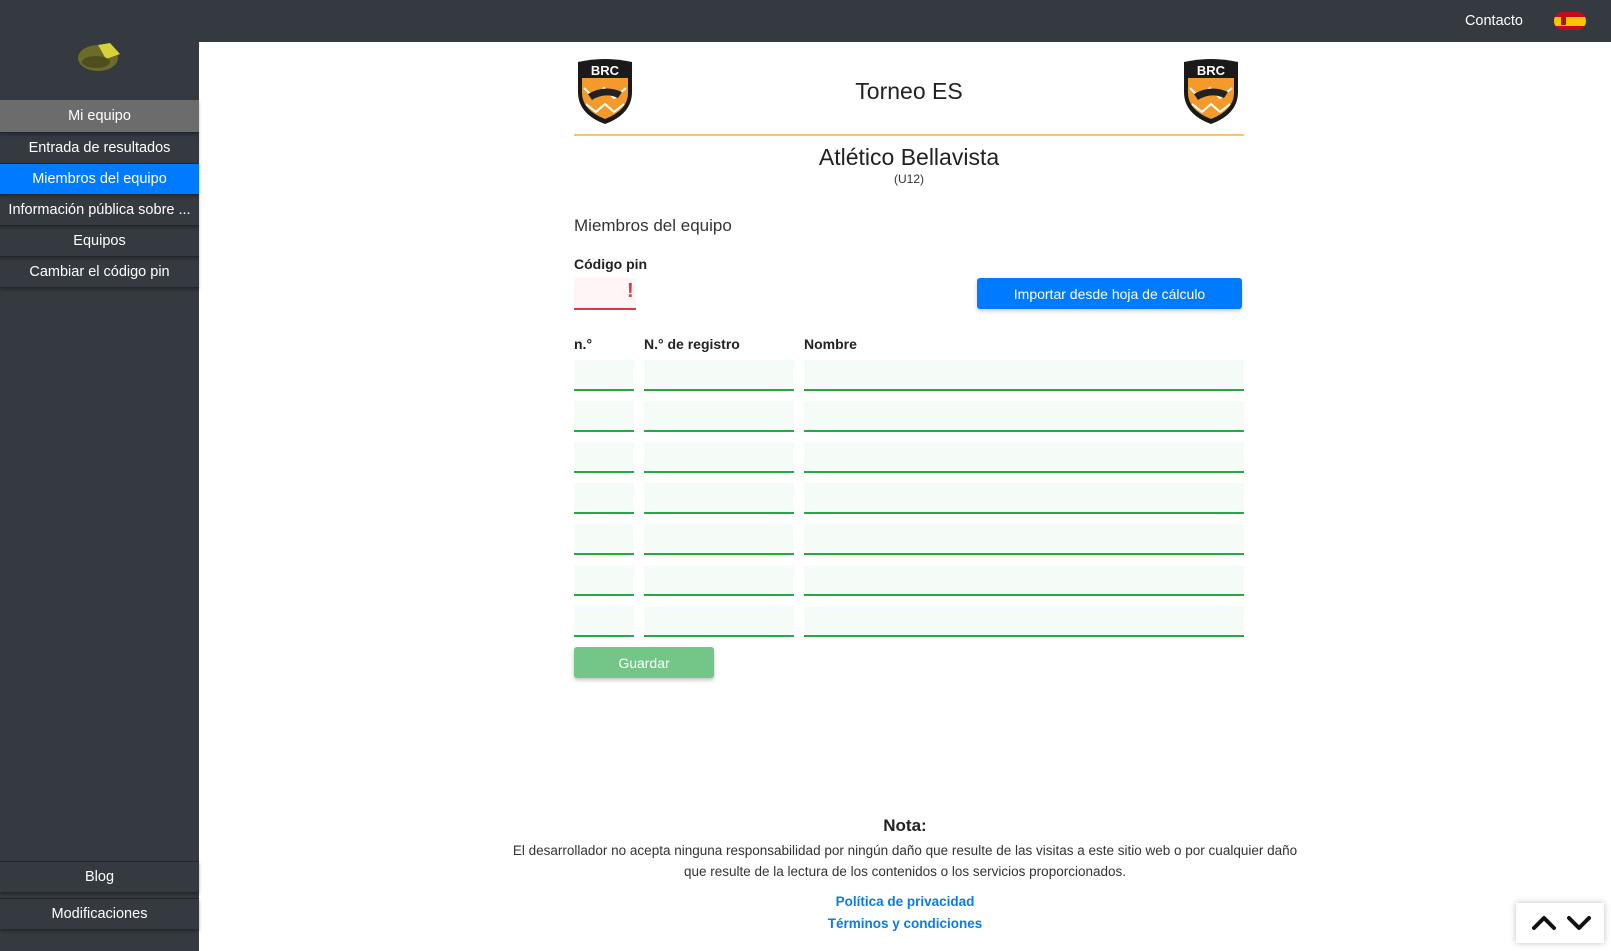 This screenshot has width=1611, height=951. I want to click on tournament-title: Torneo ES, so click(909, 91).